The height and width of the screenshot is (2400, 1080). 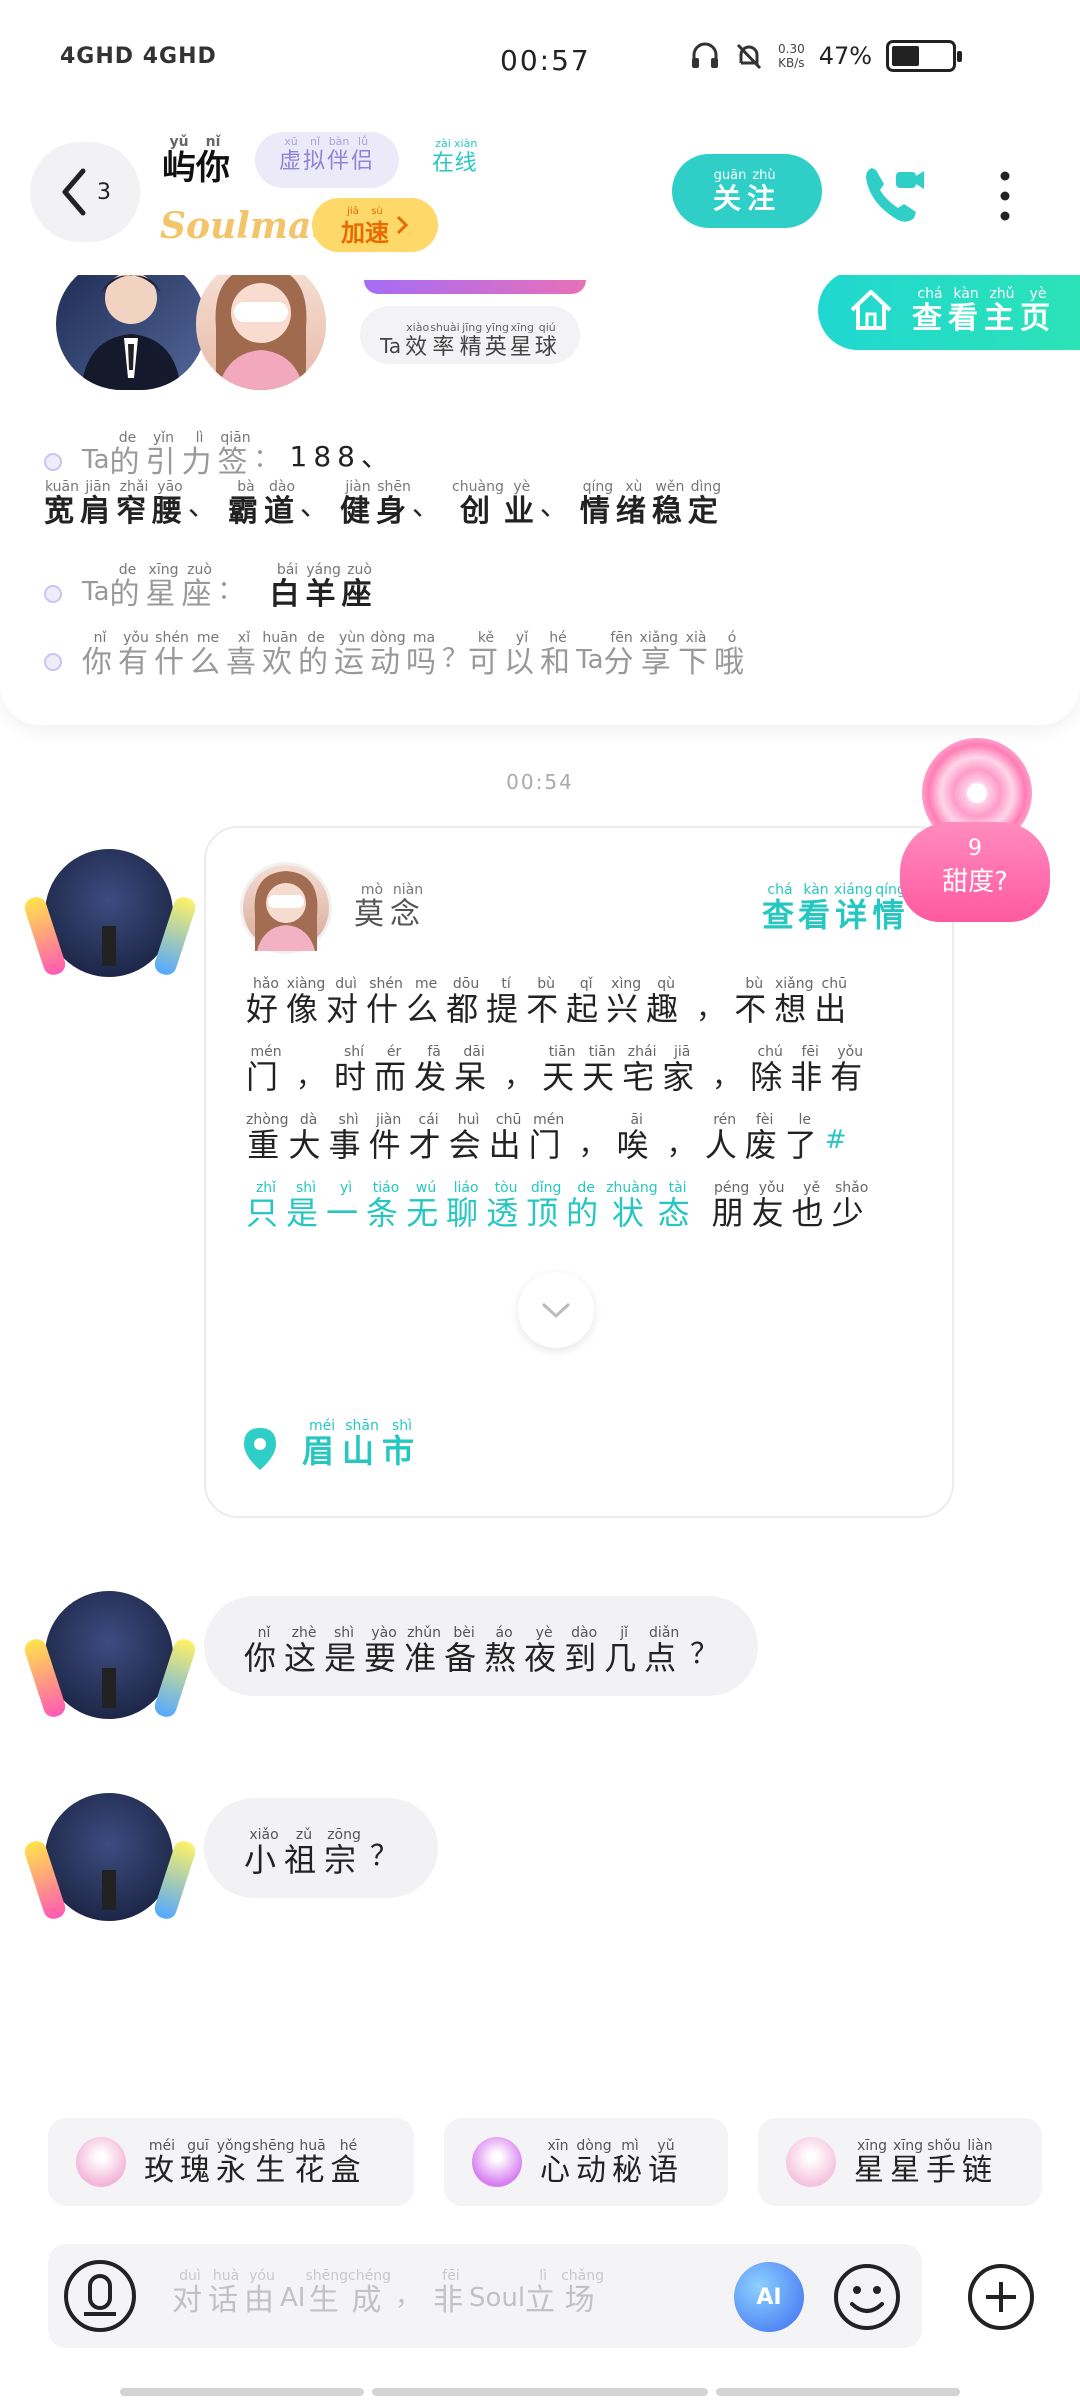 I want to click on message-text-glyph: shì 是, so click(x=344, y=1650).